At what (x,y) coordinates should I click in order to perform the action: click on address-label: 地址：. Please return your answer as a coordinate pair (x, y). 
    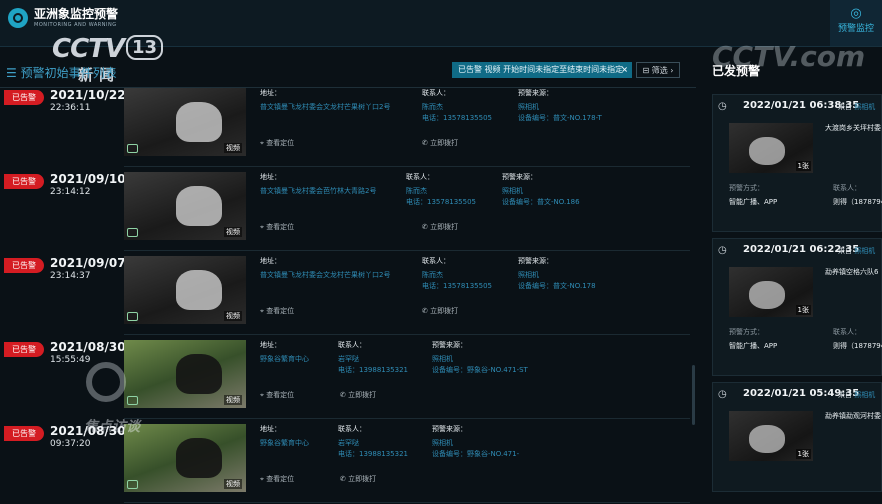
    Looking at the image, I should click on (270, 261).